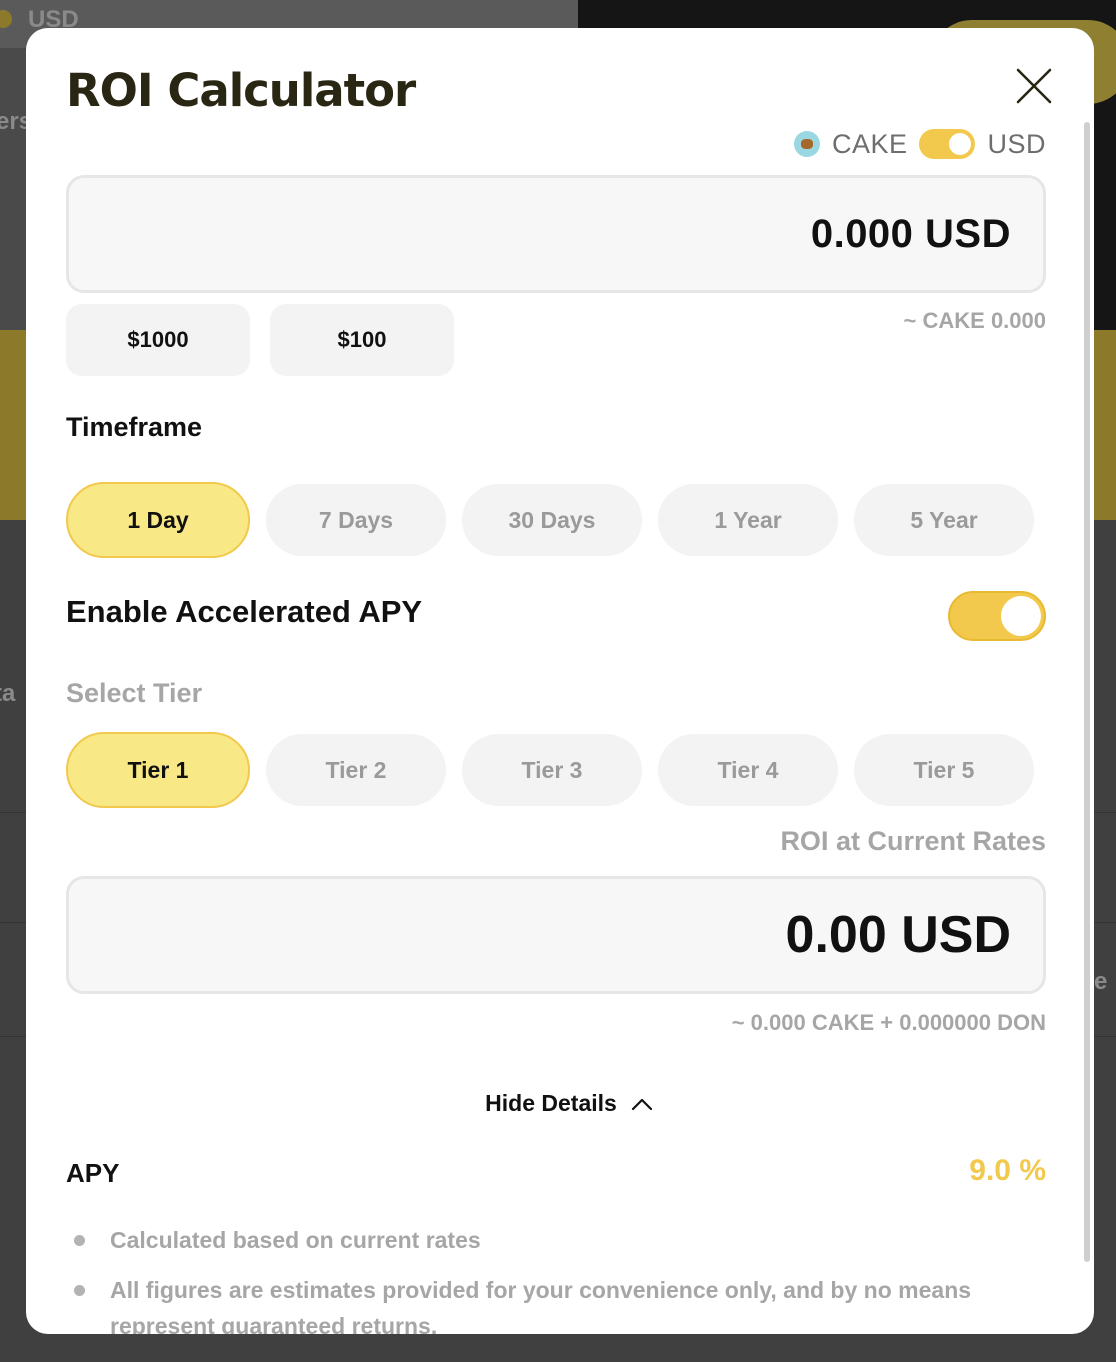  What do you see at coordinates (134, 693) in the screenshot?
I see `select-tier-label: Select Tier` at bounding box center [134, 693].